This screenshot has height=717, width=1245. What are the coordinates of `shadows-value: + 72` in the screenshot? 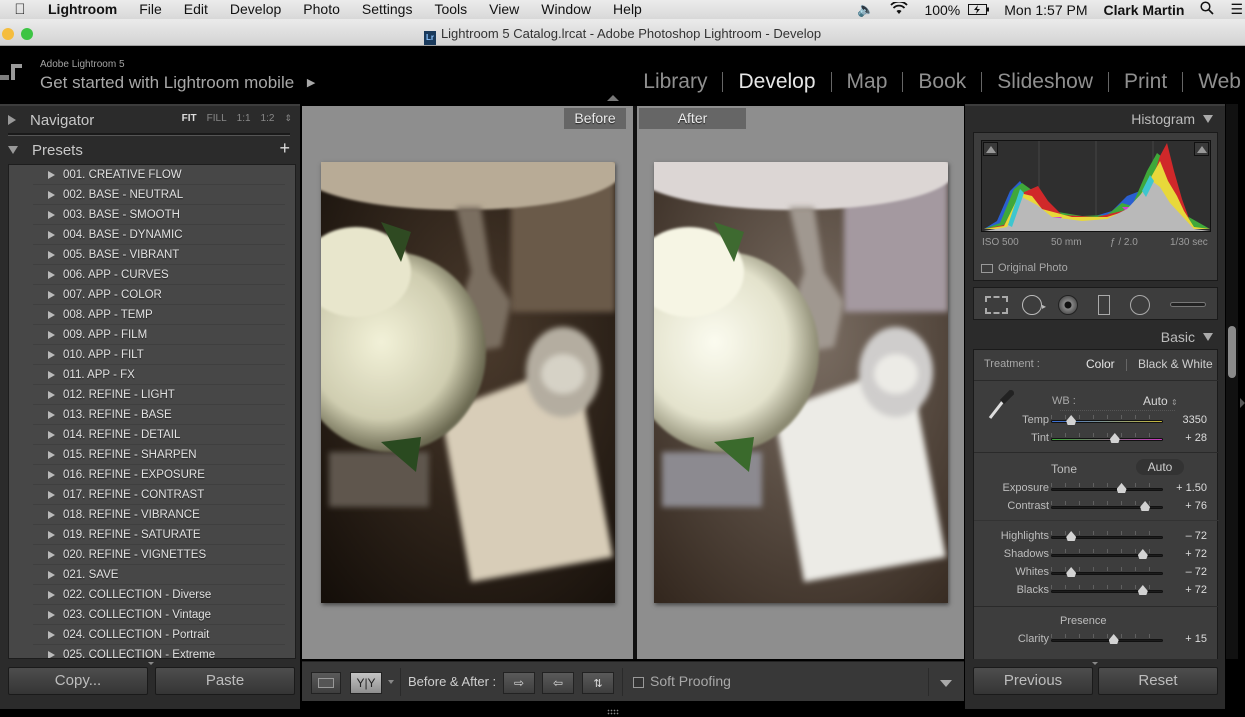 It's located at (1196, 554).